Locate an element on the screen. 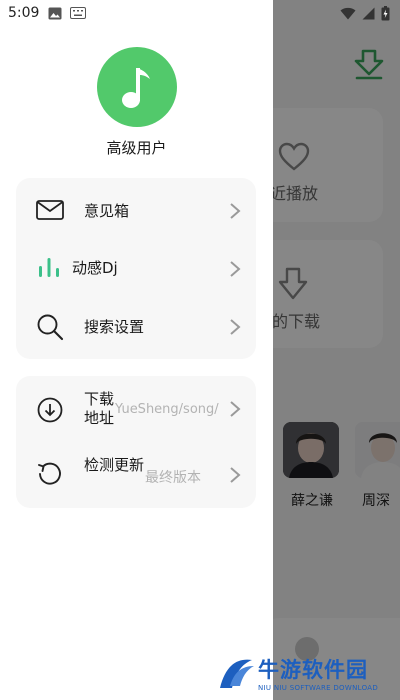 The width and height of the screenshot is (400, 700). menu-item-download-path: 下载地址 YueSheng/song/ is located at coordinates (136, 409).